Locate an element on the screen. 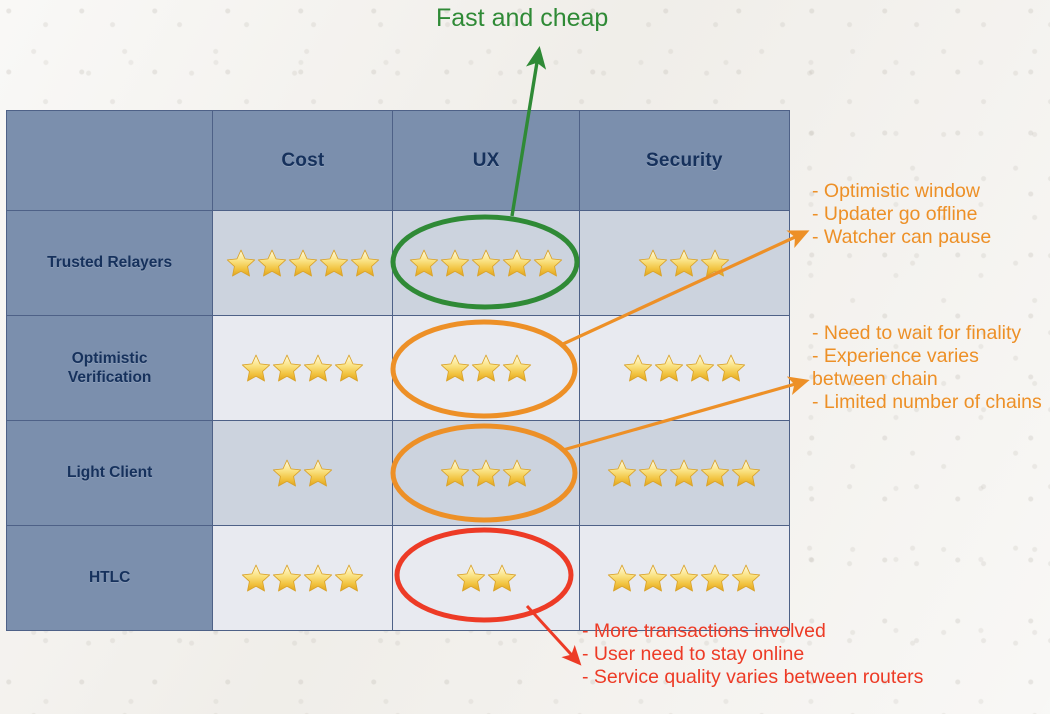 Image resolution: width=1050 pixels, height=714 pixels. header-cell-cost: Cost is located at coordinates (303, 160).